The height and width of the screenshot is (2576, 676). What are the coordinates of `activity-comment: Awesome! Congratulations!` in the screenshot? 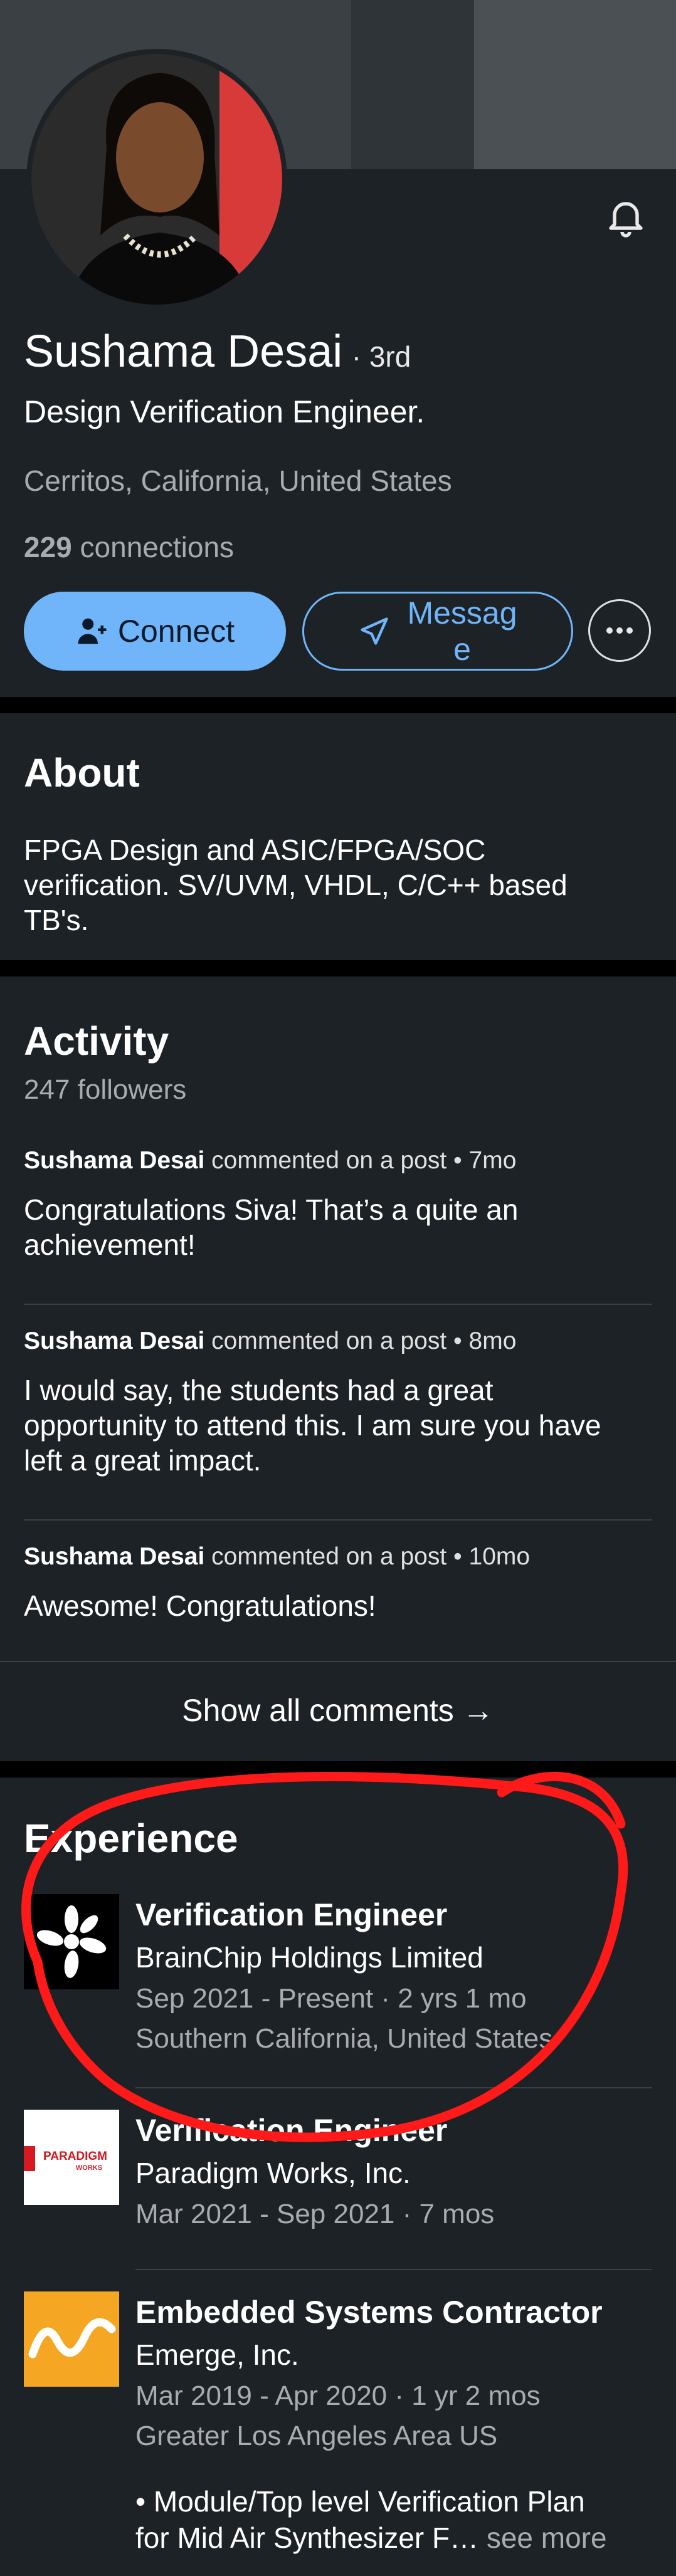 It's located at (338, 1605).